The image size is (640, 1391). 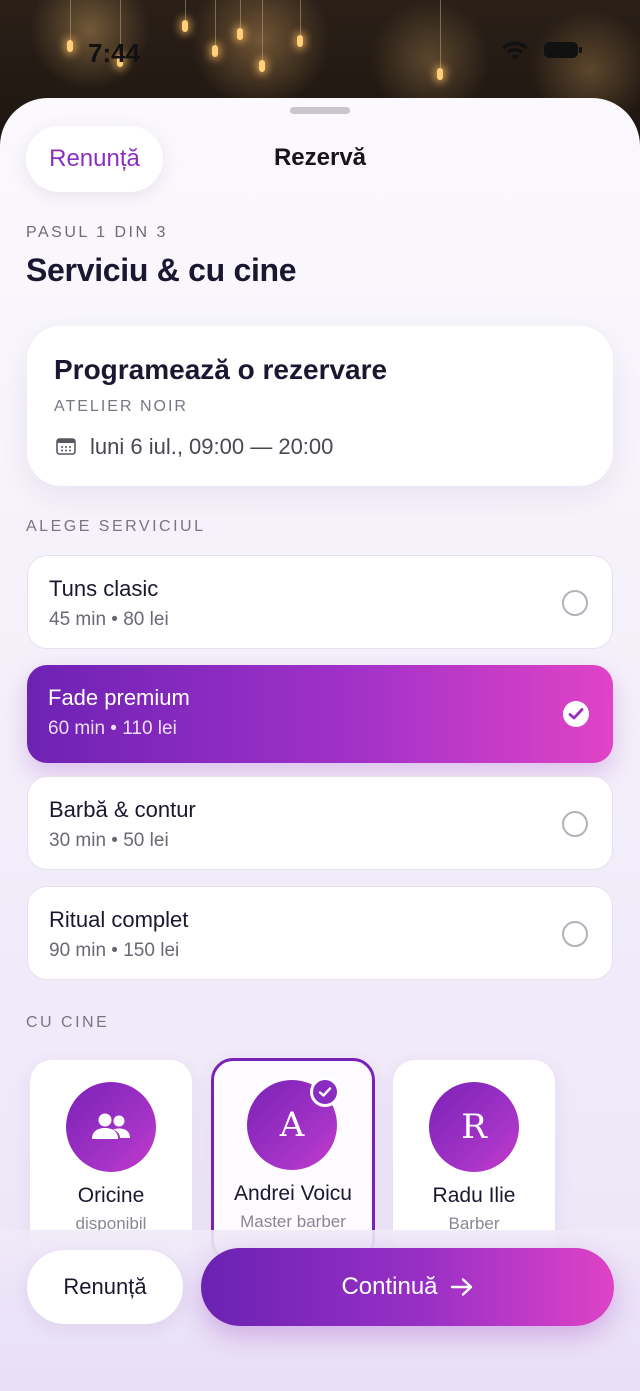 What do you see at coordinates (474, 1195) in the screenshot?
I see `staff-name: Radu Ilie` at bounding box center [474, 1195].